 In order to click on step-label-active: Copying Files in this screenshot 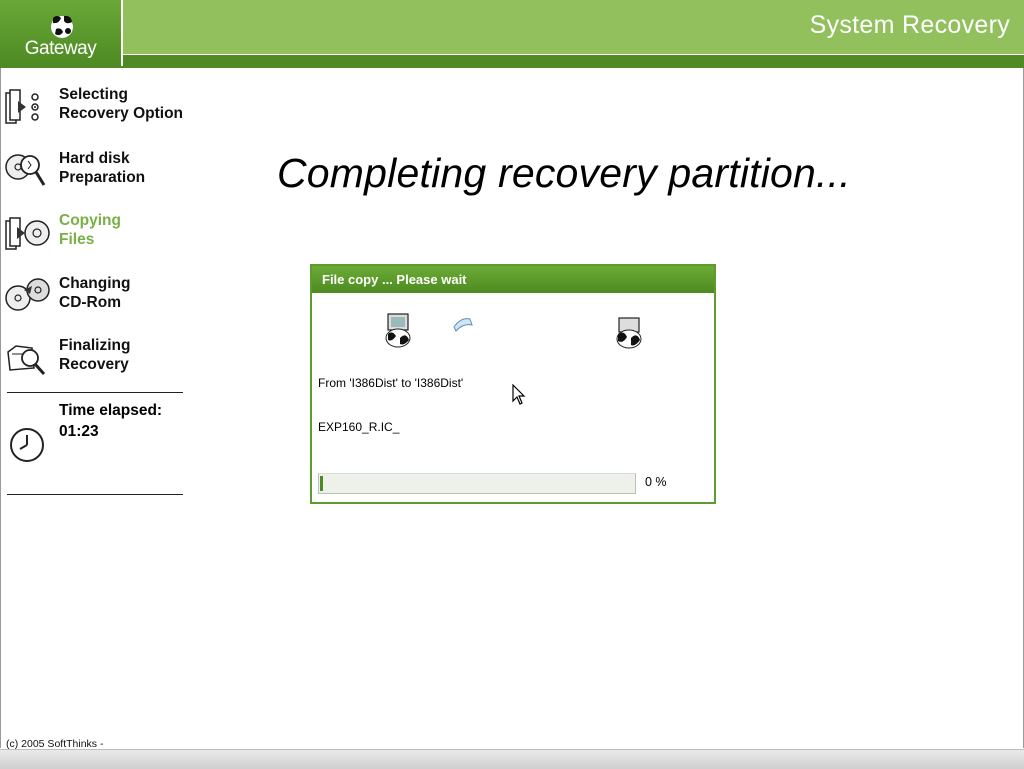, I will do `click(90, 230)`.